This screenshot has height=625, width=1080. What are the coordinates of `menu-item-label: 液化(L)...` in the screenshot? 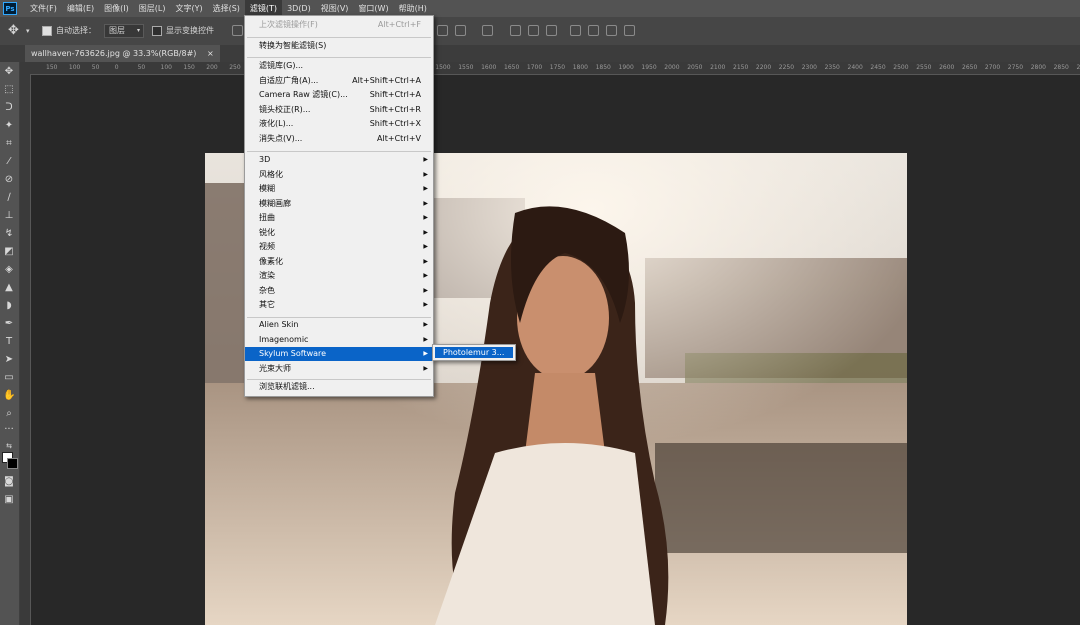 It's located at (276, 123).